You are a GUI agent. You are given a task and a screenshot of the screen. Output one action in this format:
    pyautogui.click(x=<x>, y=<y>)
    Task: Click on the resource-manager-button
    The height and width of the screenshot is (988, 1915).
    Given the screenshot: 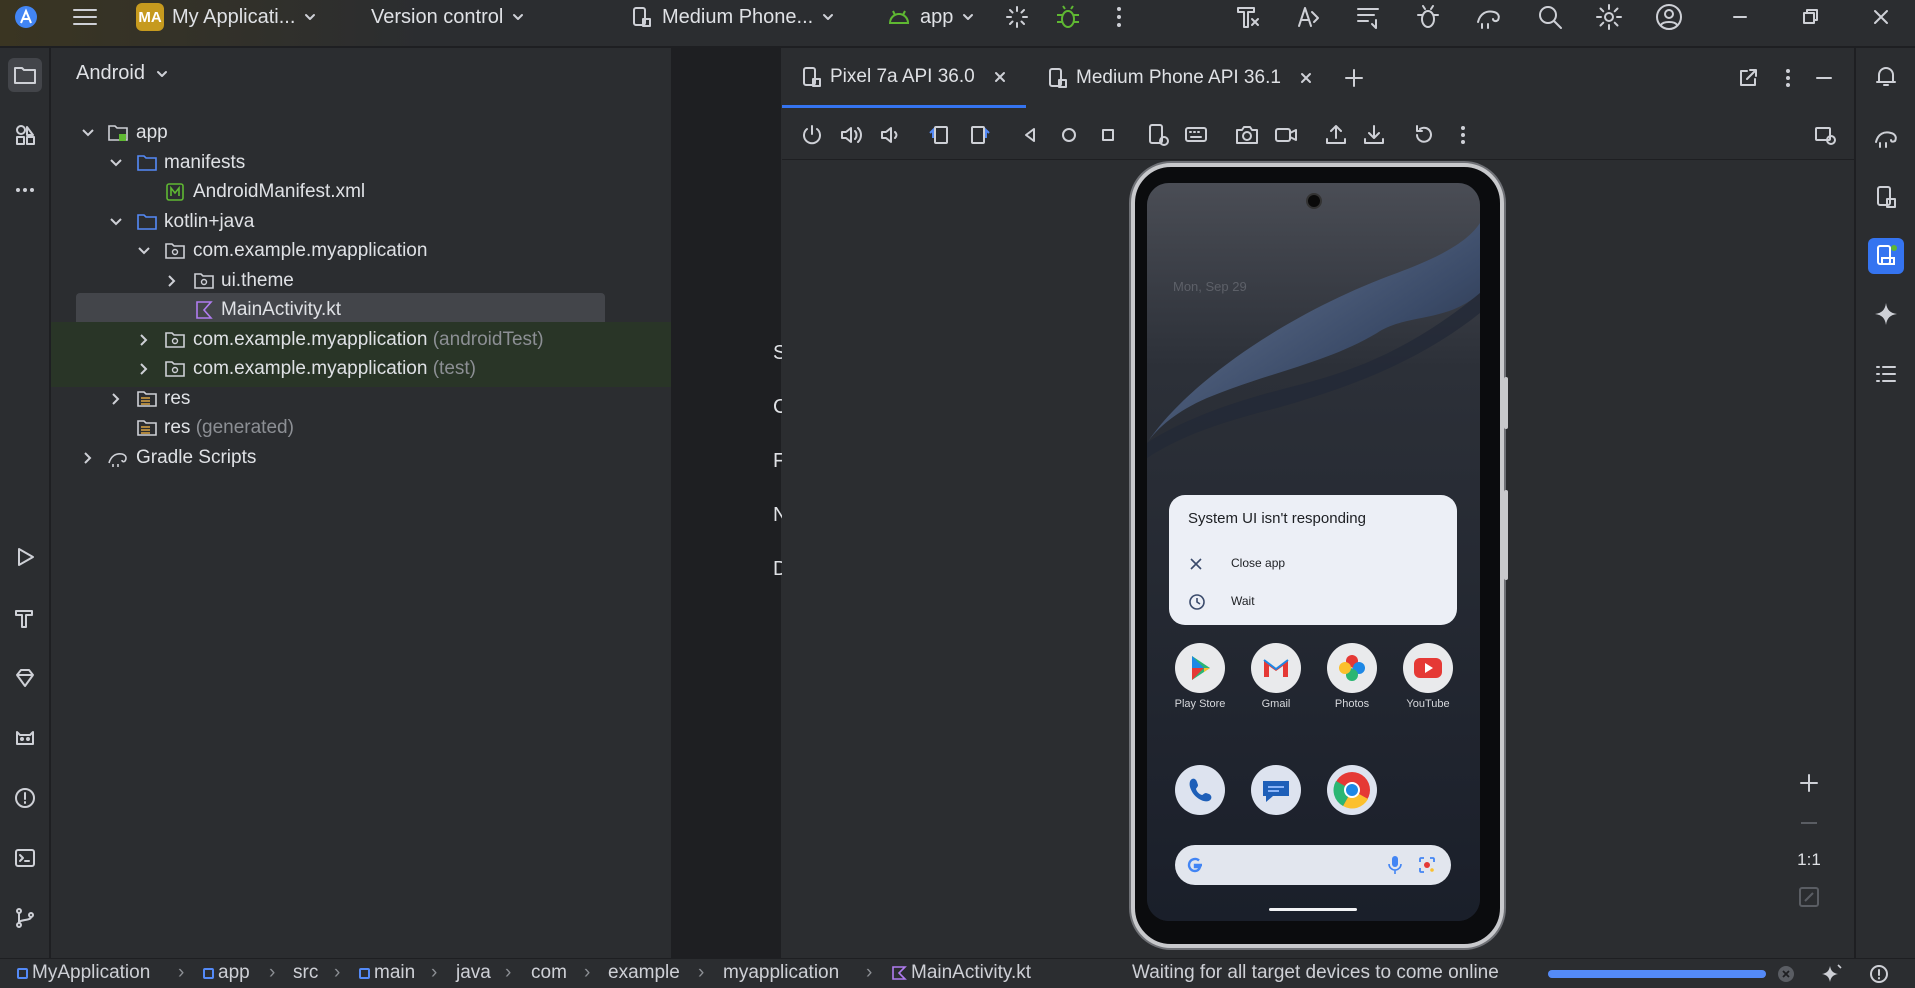 What is the action you would take?
    pyautogui.click(x=25, y=135)
    